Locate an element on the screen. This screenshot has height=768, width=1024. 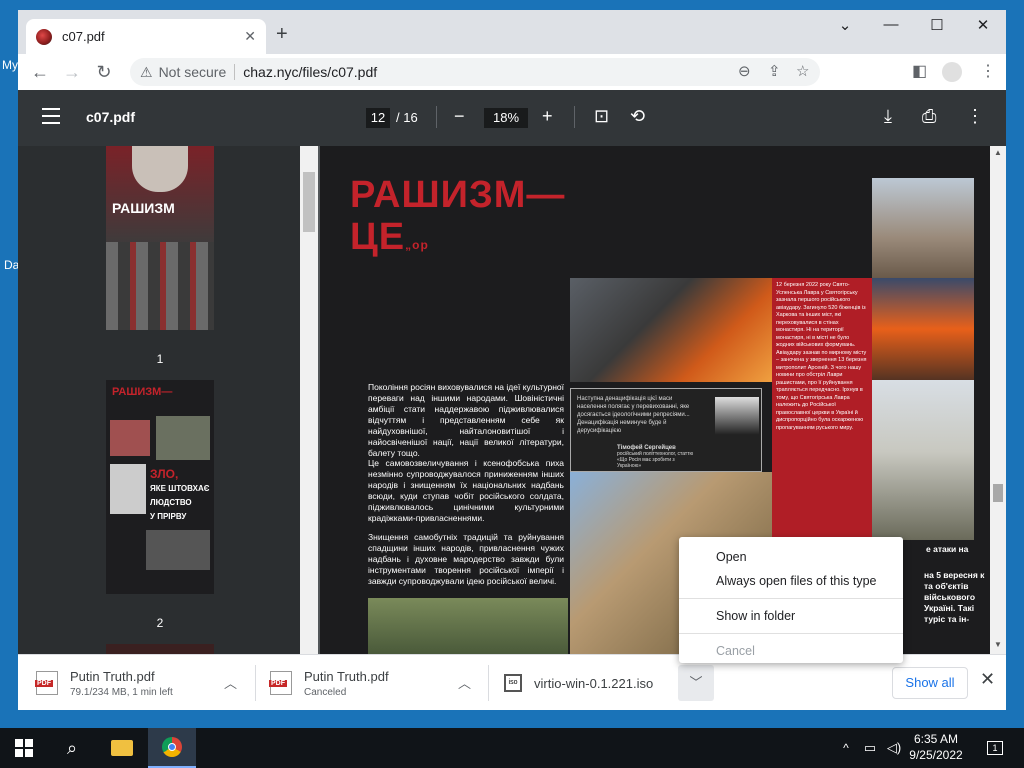
title-sup: „ор is located at coordinates (417, 245).